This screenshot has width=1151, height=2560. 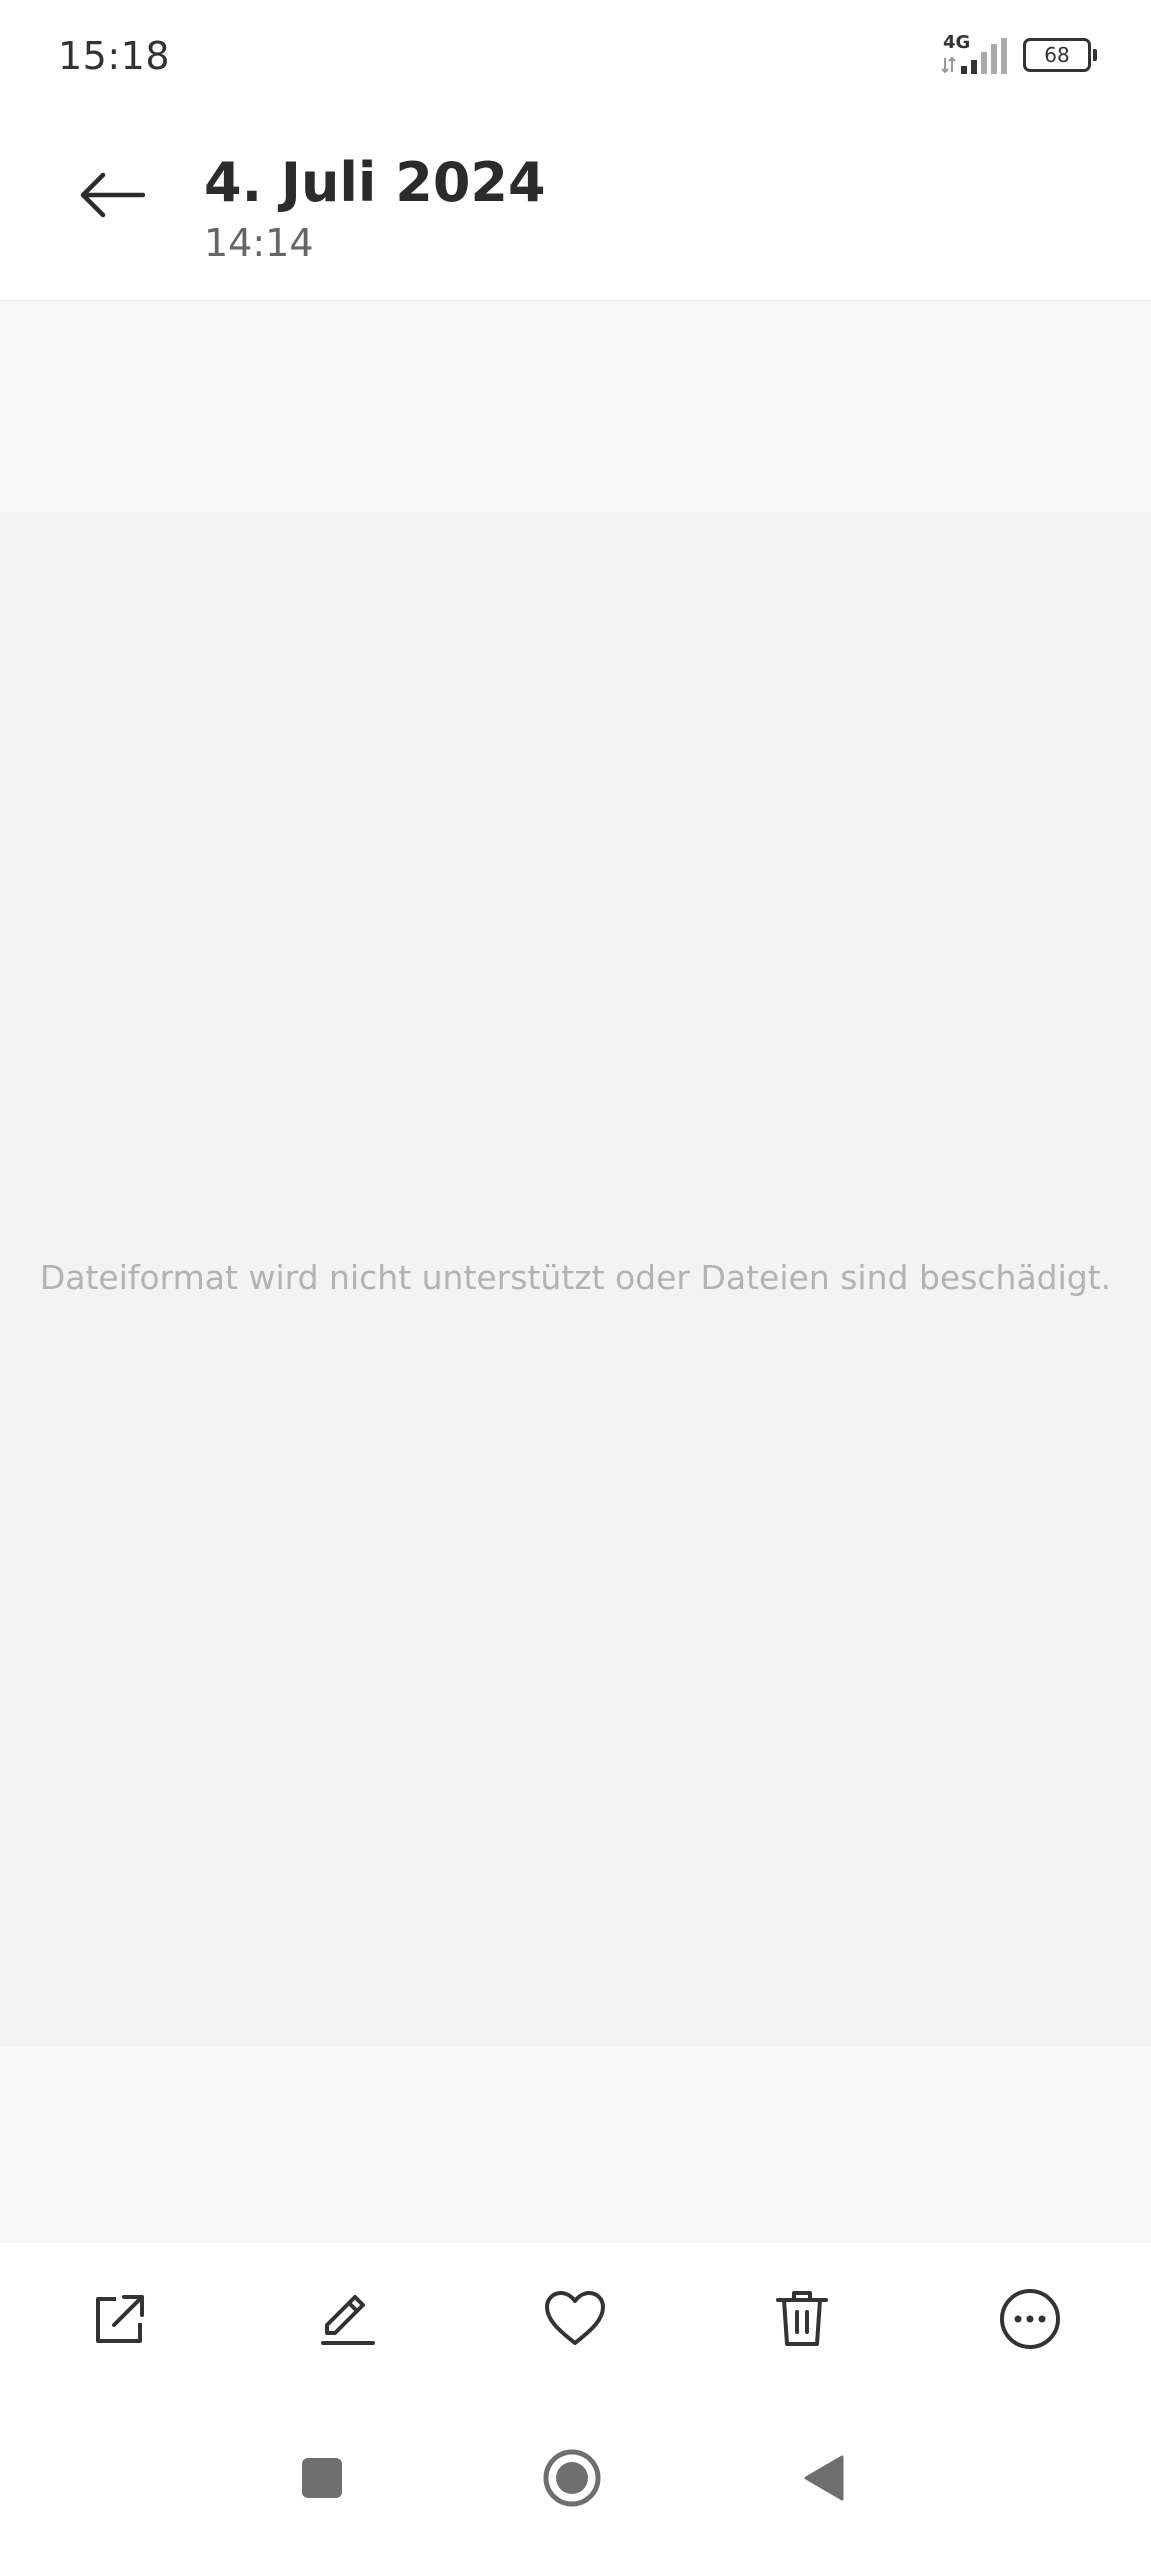 I want to click on system-navigation-bar, so click(x=575, y=2486).